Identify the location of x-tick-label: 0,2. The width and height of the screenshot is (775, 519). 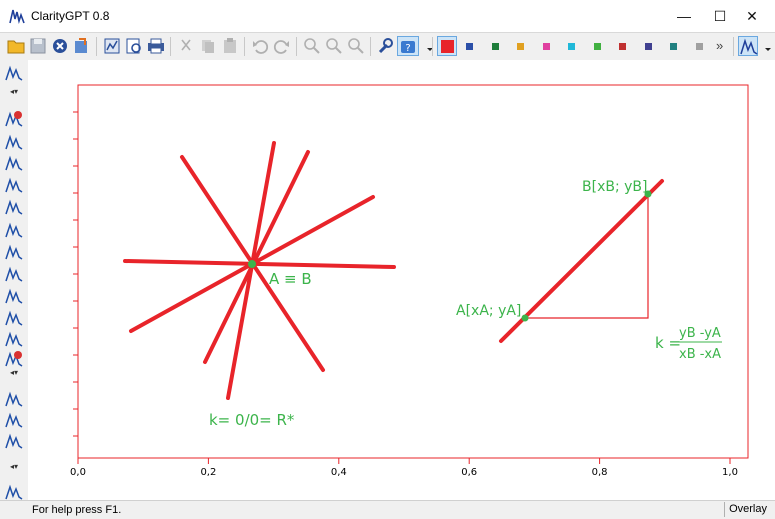
(208, 472).